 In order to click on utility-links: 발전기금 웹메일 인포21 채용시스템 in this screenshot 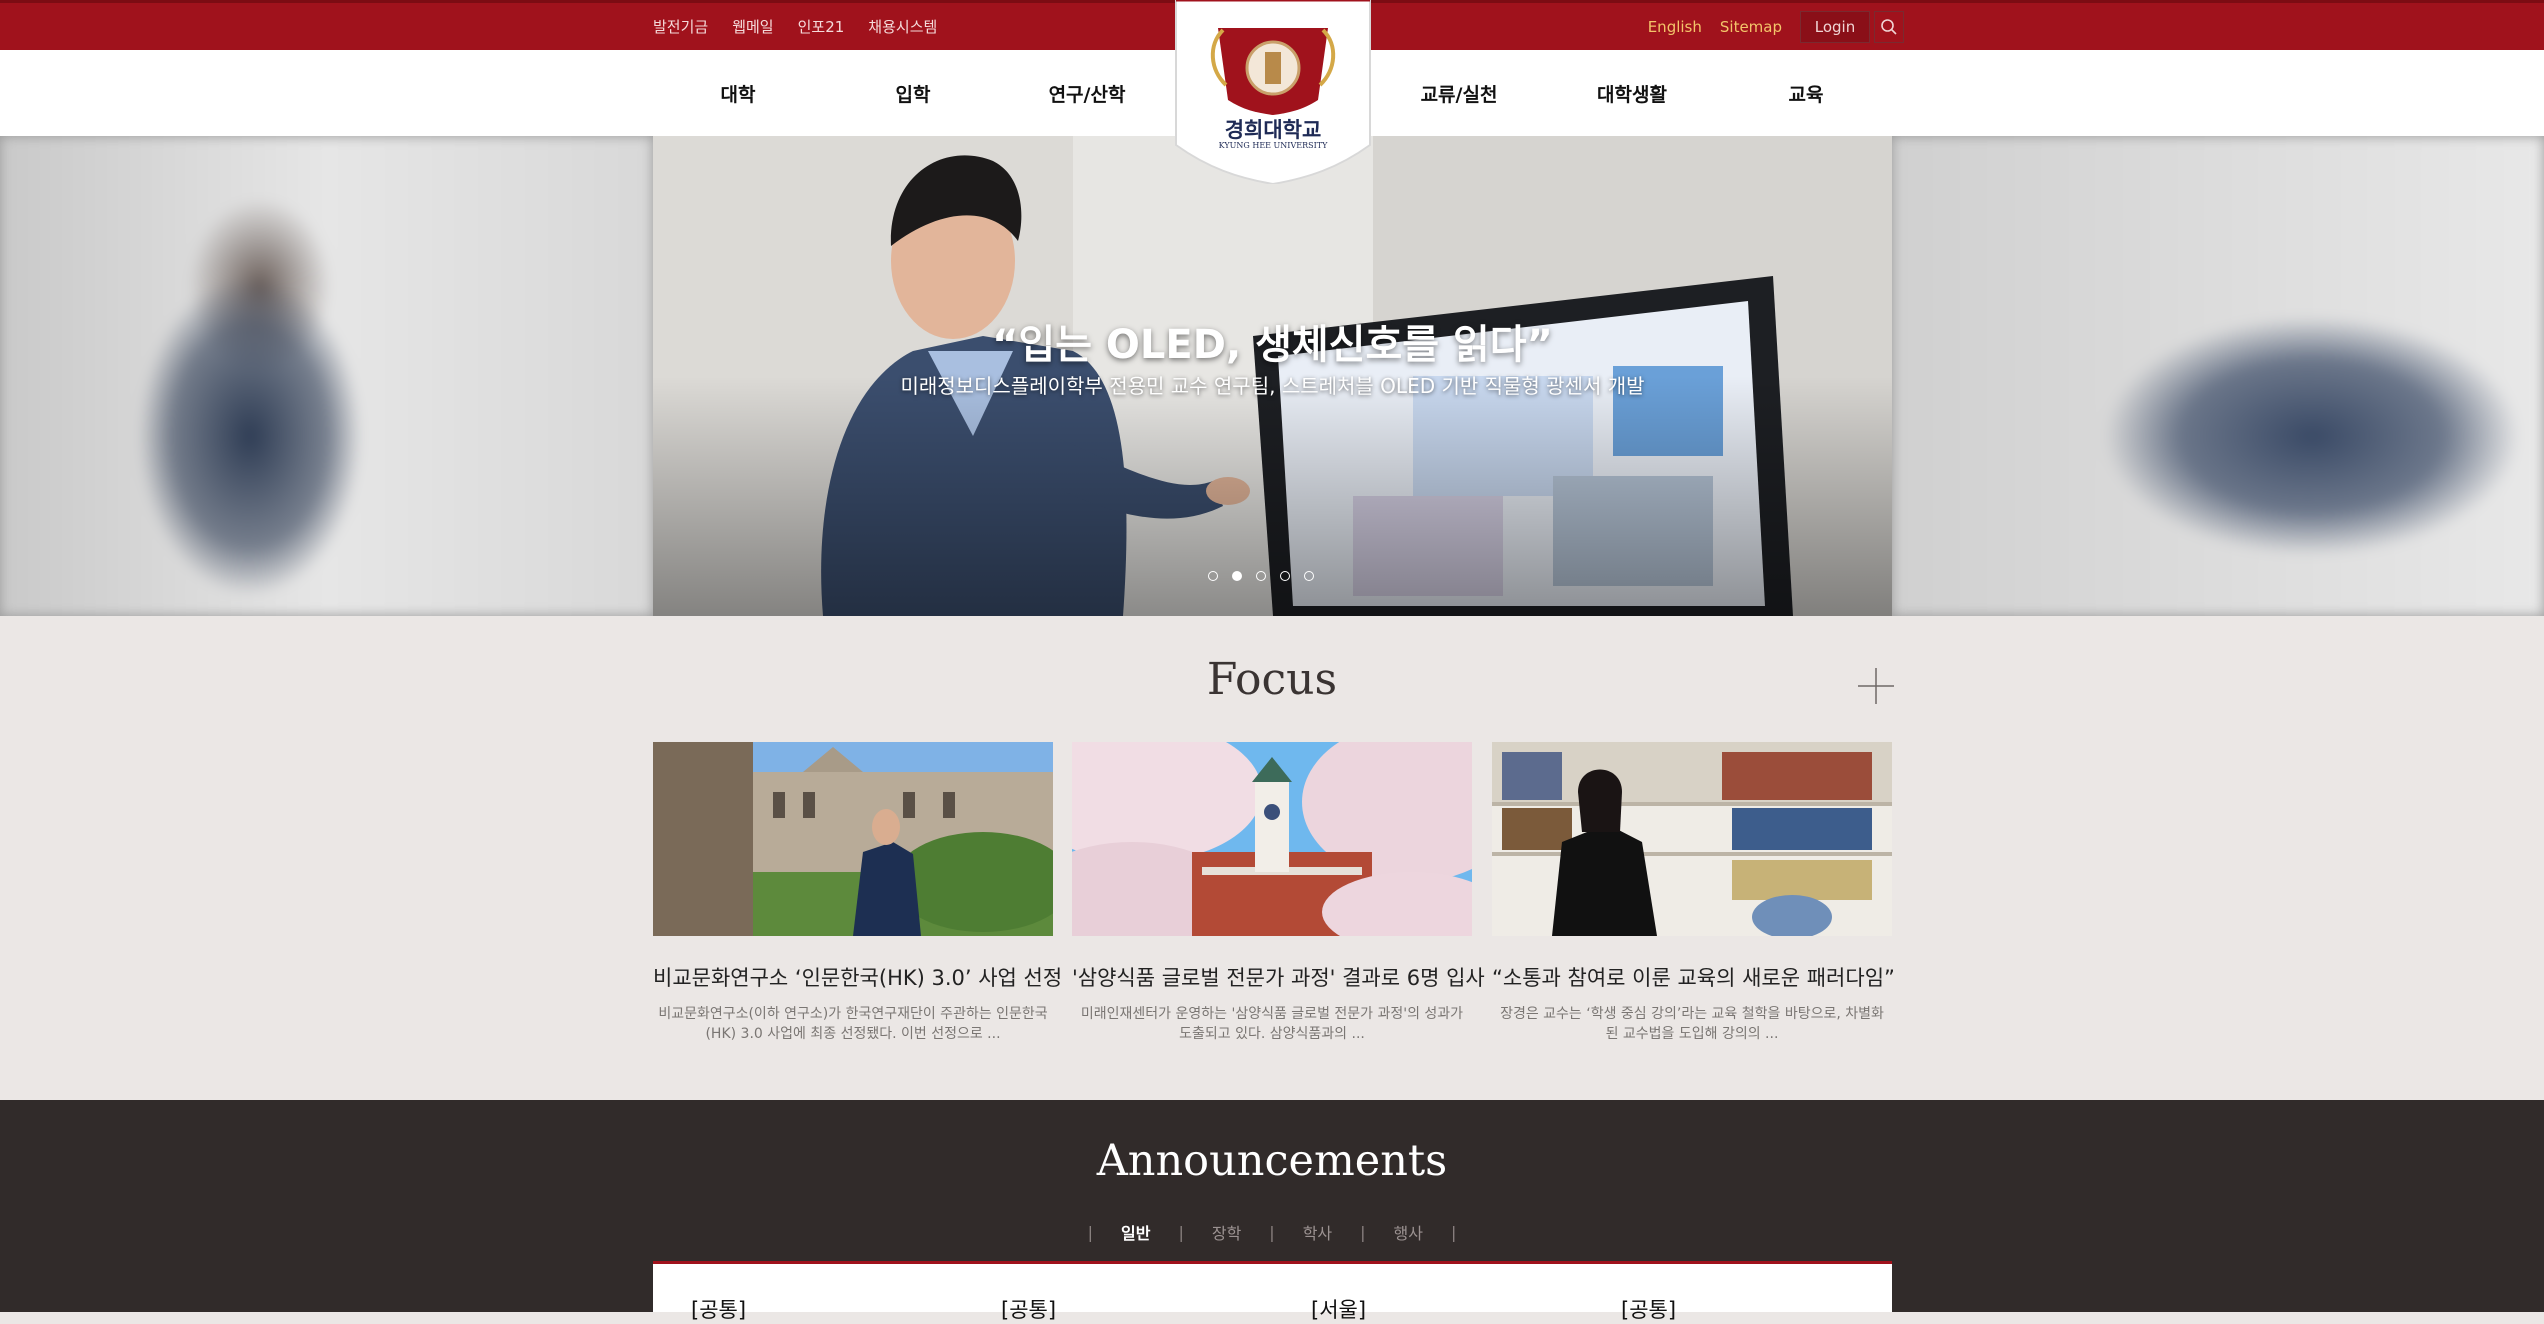, I will do `click(795, 26)`.